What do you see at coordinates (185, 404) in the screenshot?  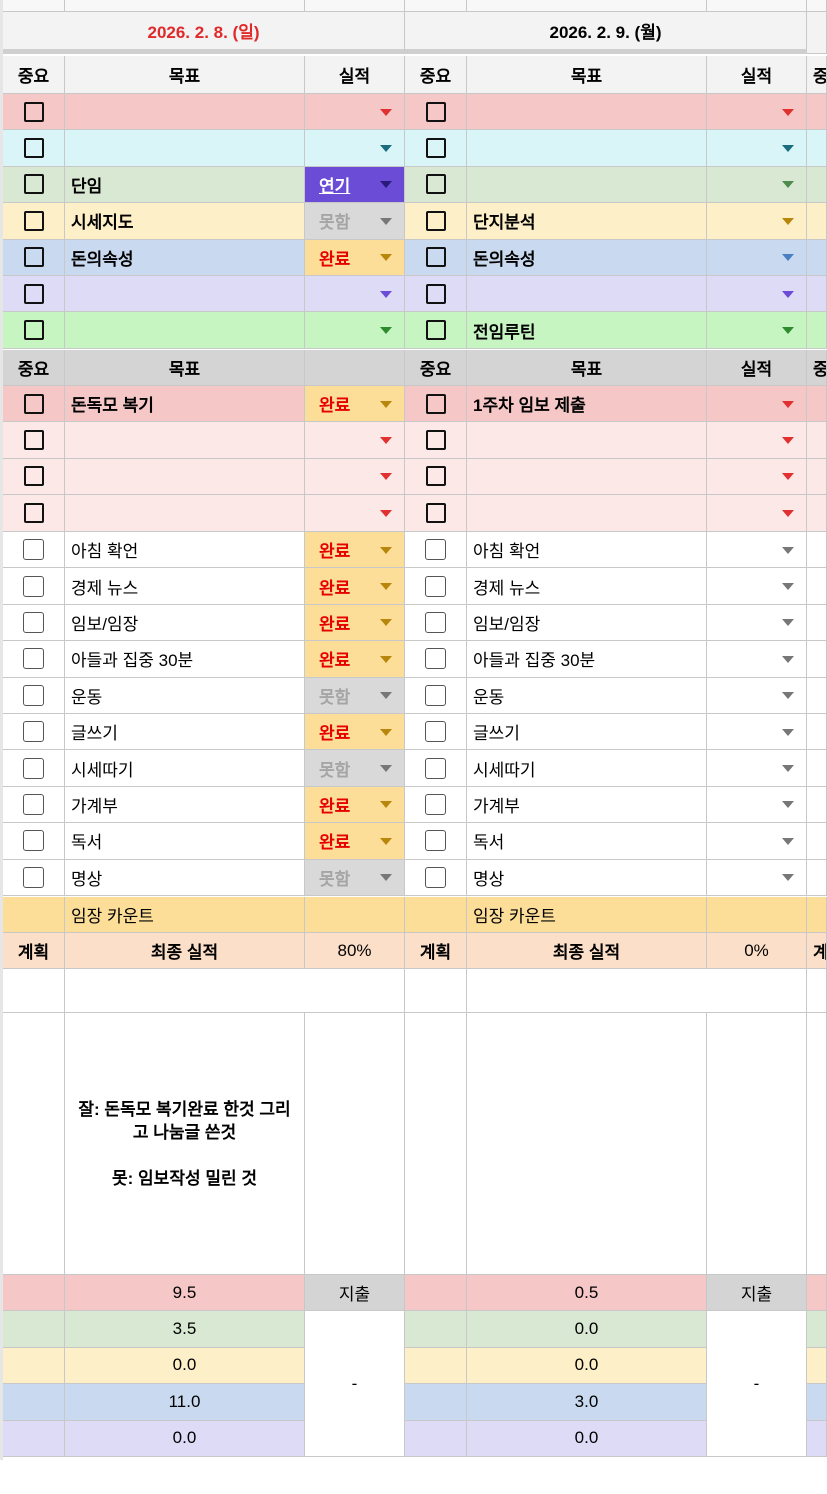 I see `task-cell: 돈독모 복기` at bounding box center [185, 404].